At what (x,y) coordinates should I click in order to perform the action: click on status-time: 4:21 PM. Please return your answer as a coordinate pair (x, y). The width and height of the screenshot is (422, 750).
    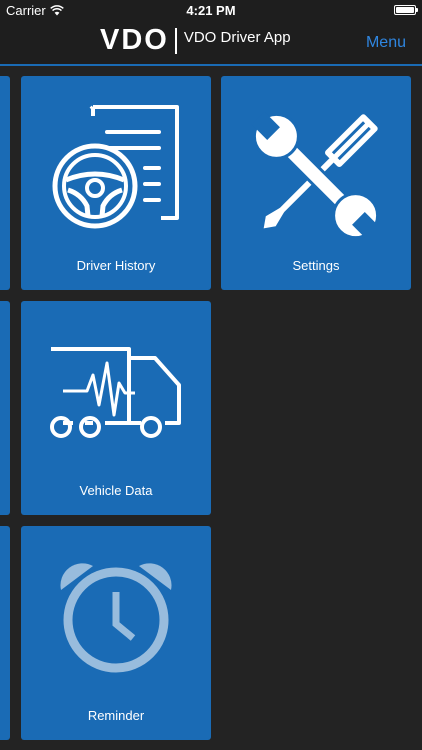
    Looking at the image, I should click on (211, 10).